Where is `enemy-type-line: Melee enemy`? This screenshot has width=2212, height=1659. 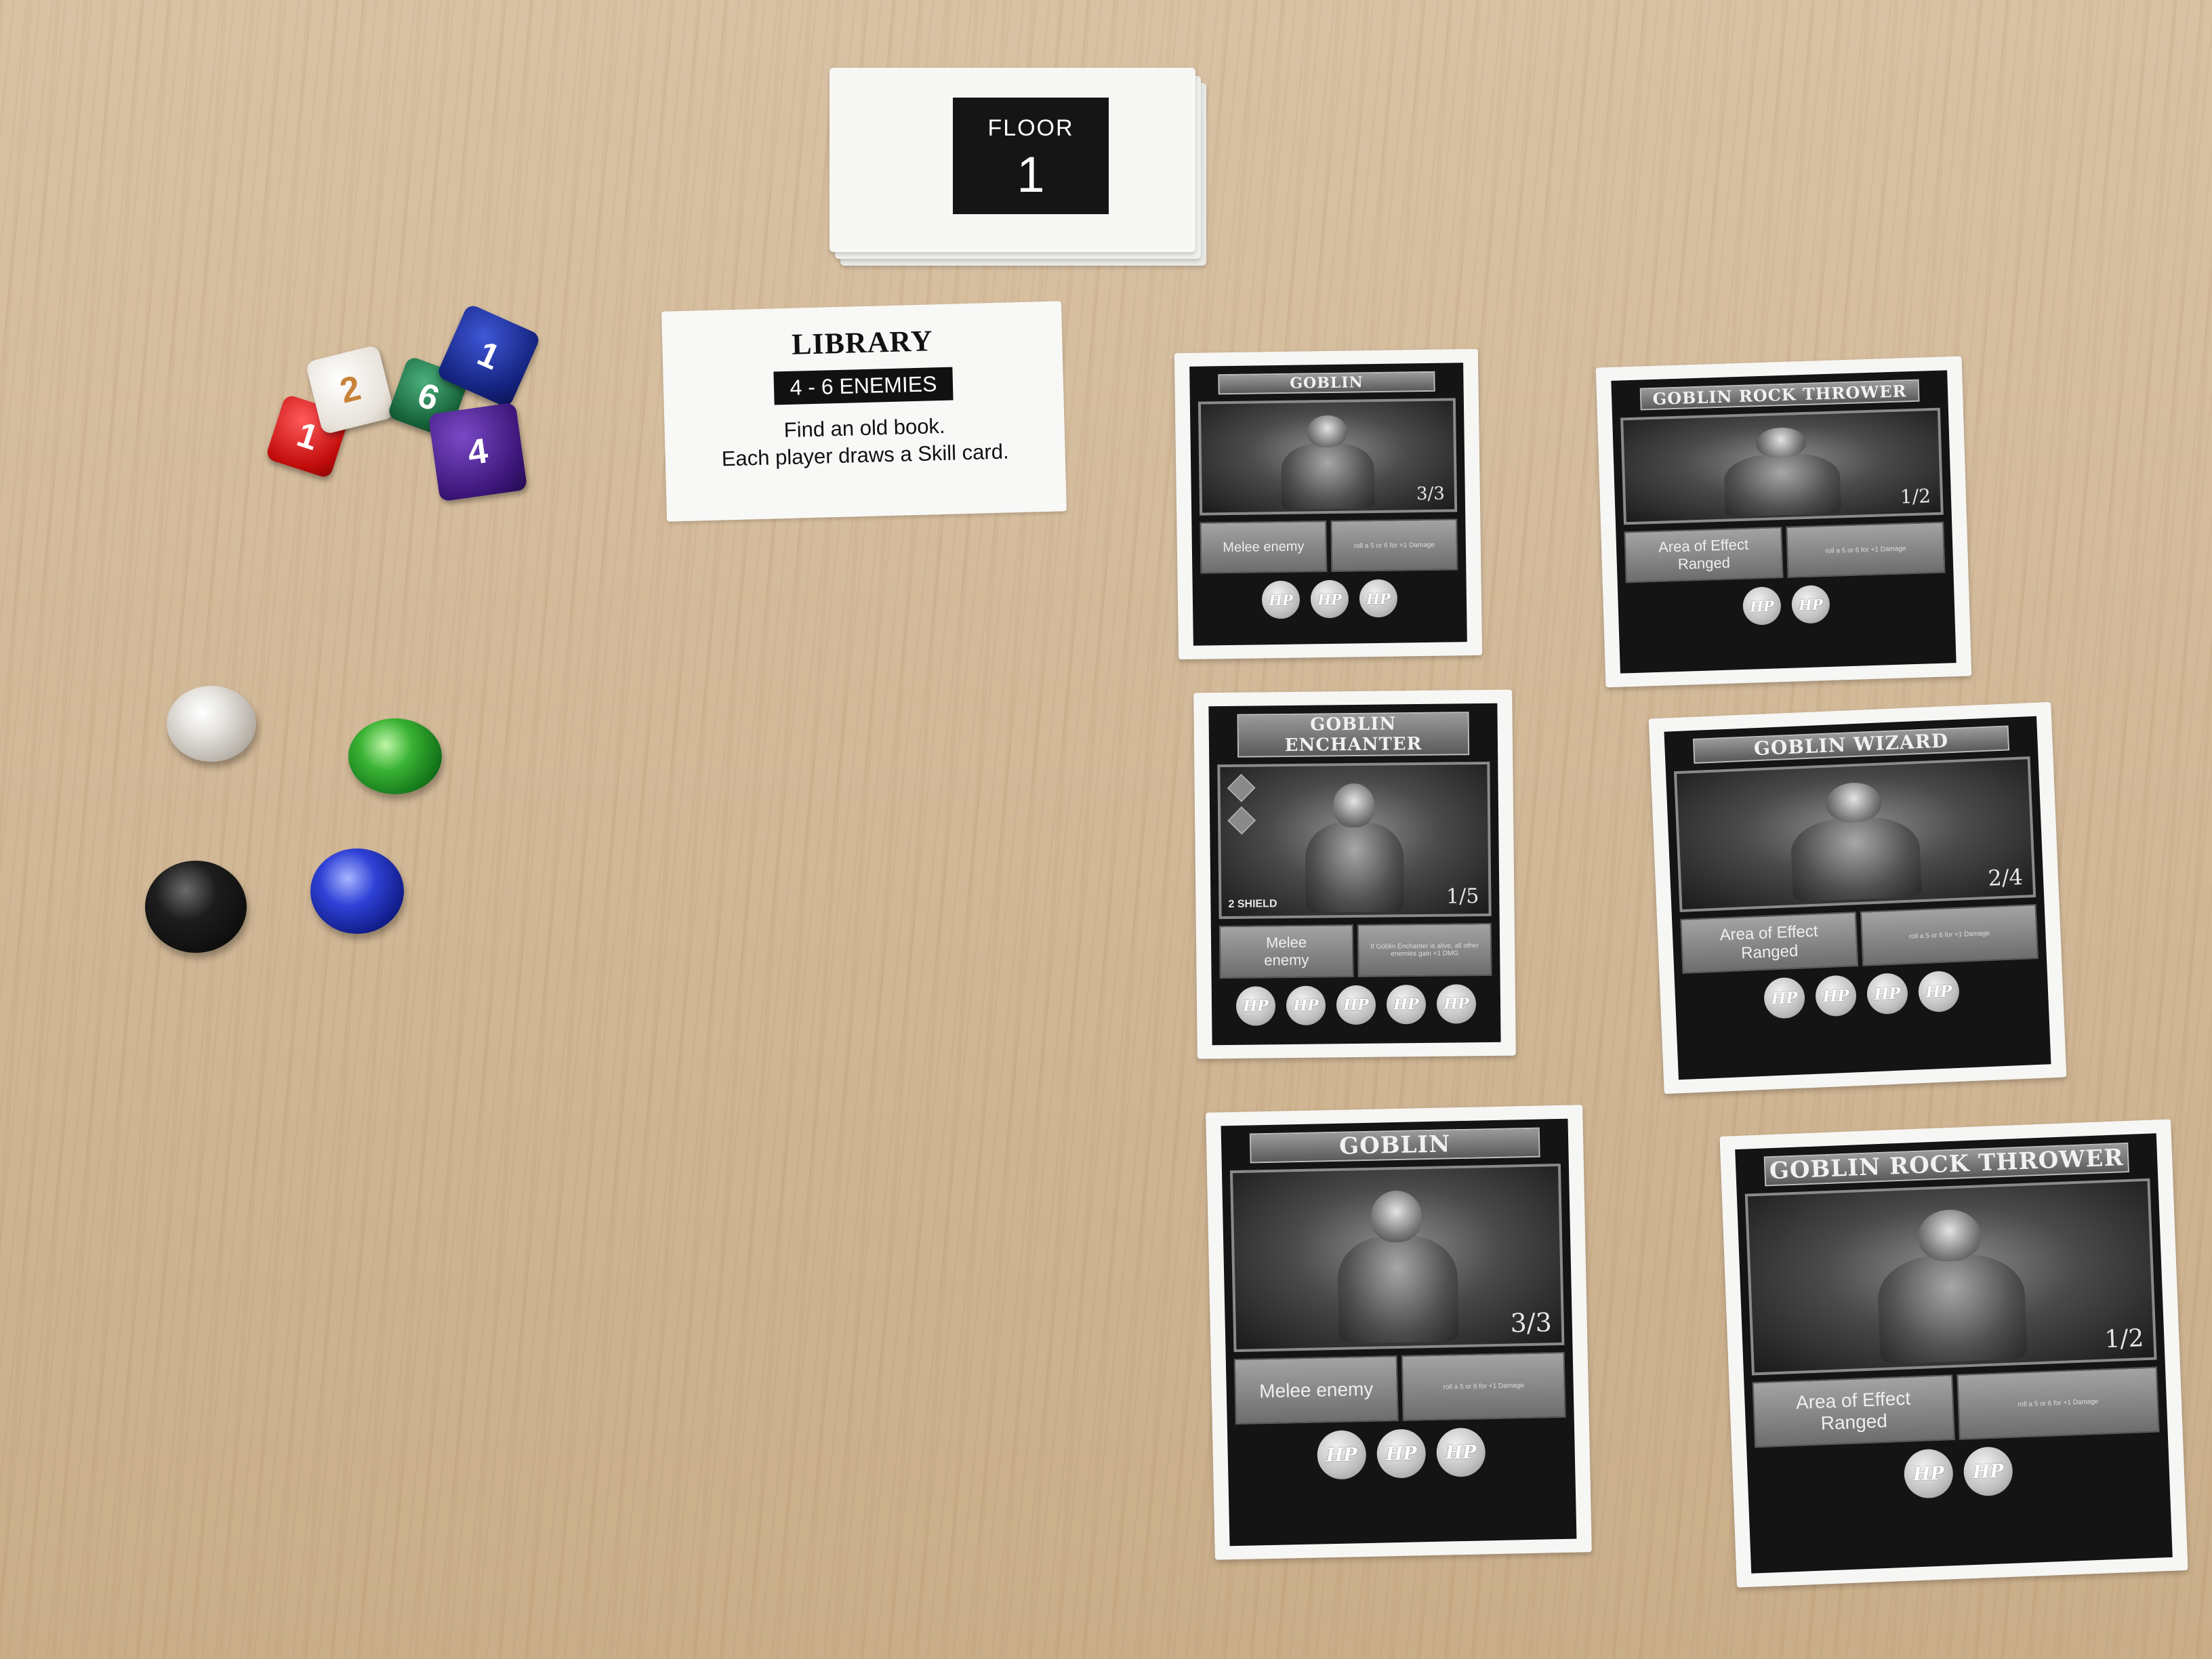
enemy-type-line: Melee enemy is located at coordinates (1264, 547).